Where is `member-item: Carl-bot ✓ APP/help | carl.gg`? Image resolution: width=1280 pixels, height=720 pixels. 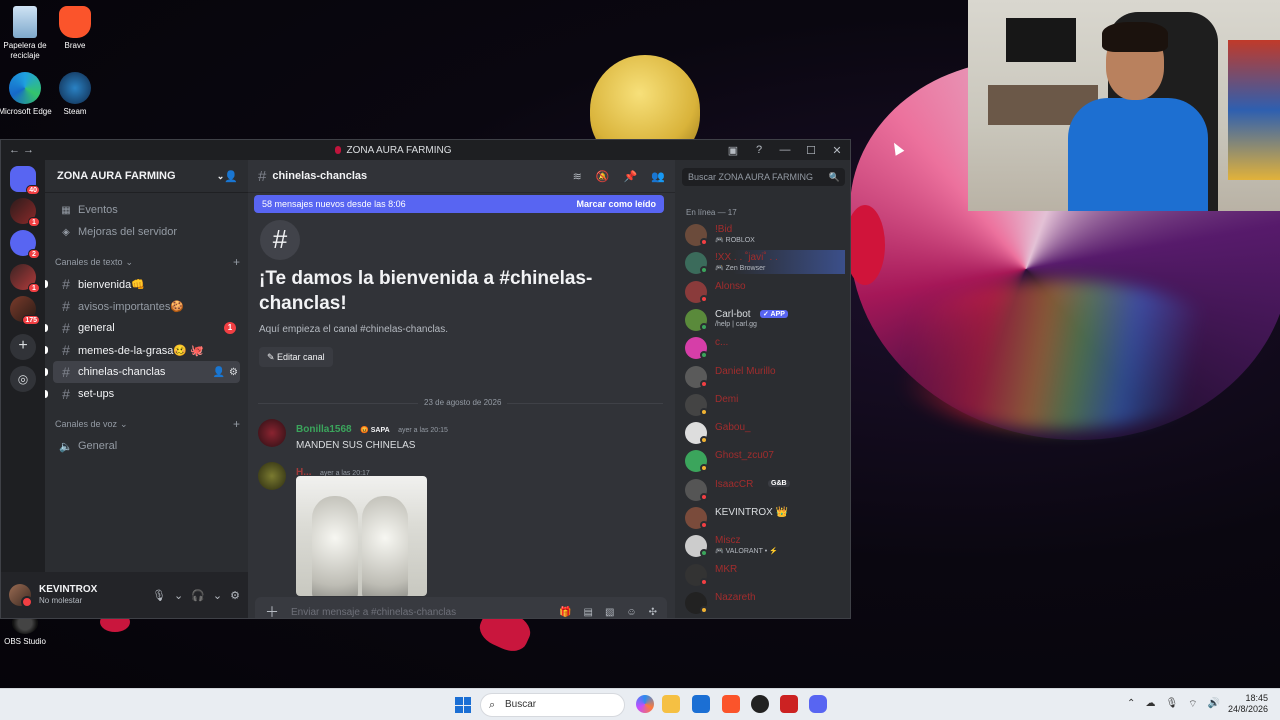
member-item: Carl-bot ✓ APP/help | carl.gg is located at coordinates (765, 319).